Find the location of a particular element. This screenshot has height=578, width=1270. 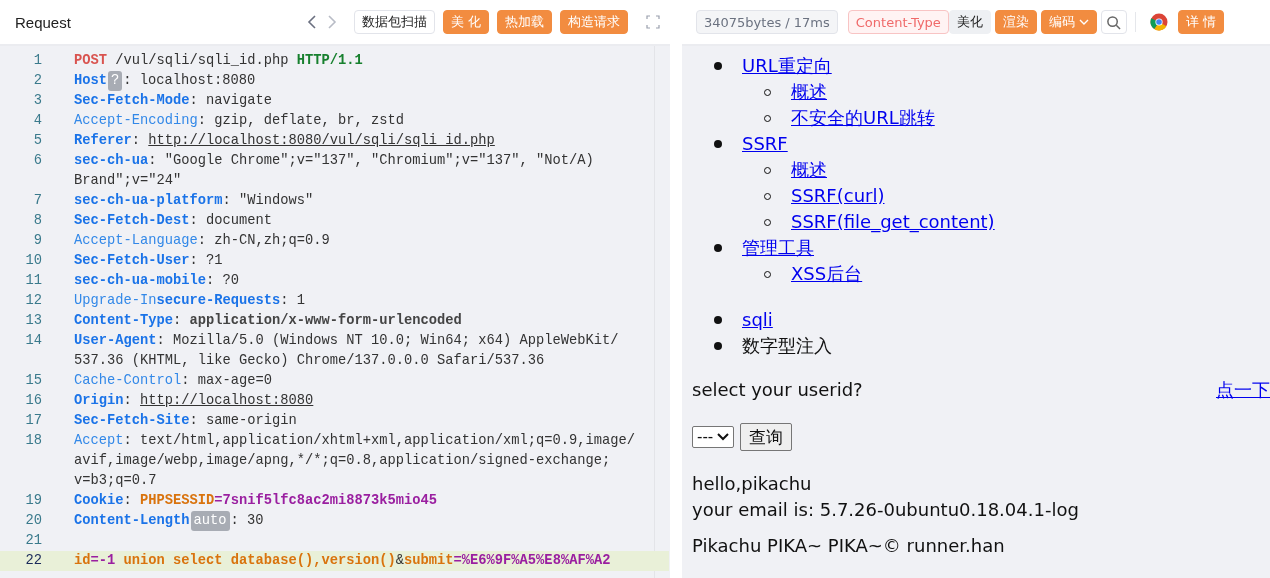

browser-icon is located at coordinates (1158, 22).